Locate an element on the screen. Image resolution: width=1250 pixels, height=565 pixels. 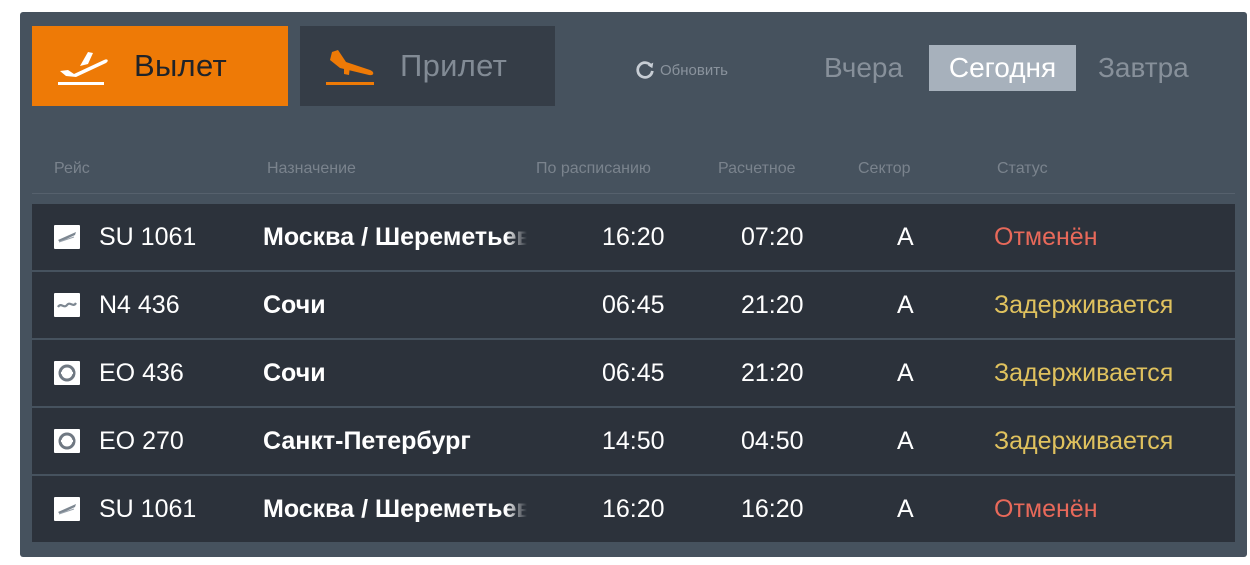
table-row: EO 436 Сочи 06:45 21:20 A Задерживается is located at coordinates (633, 373).